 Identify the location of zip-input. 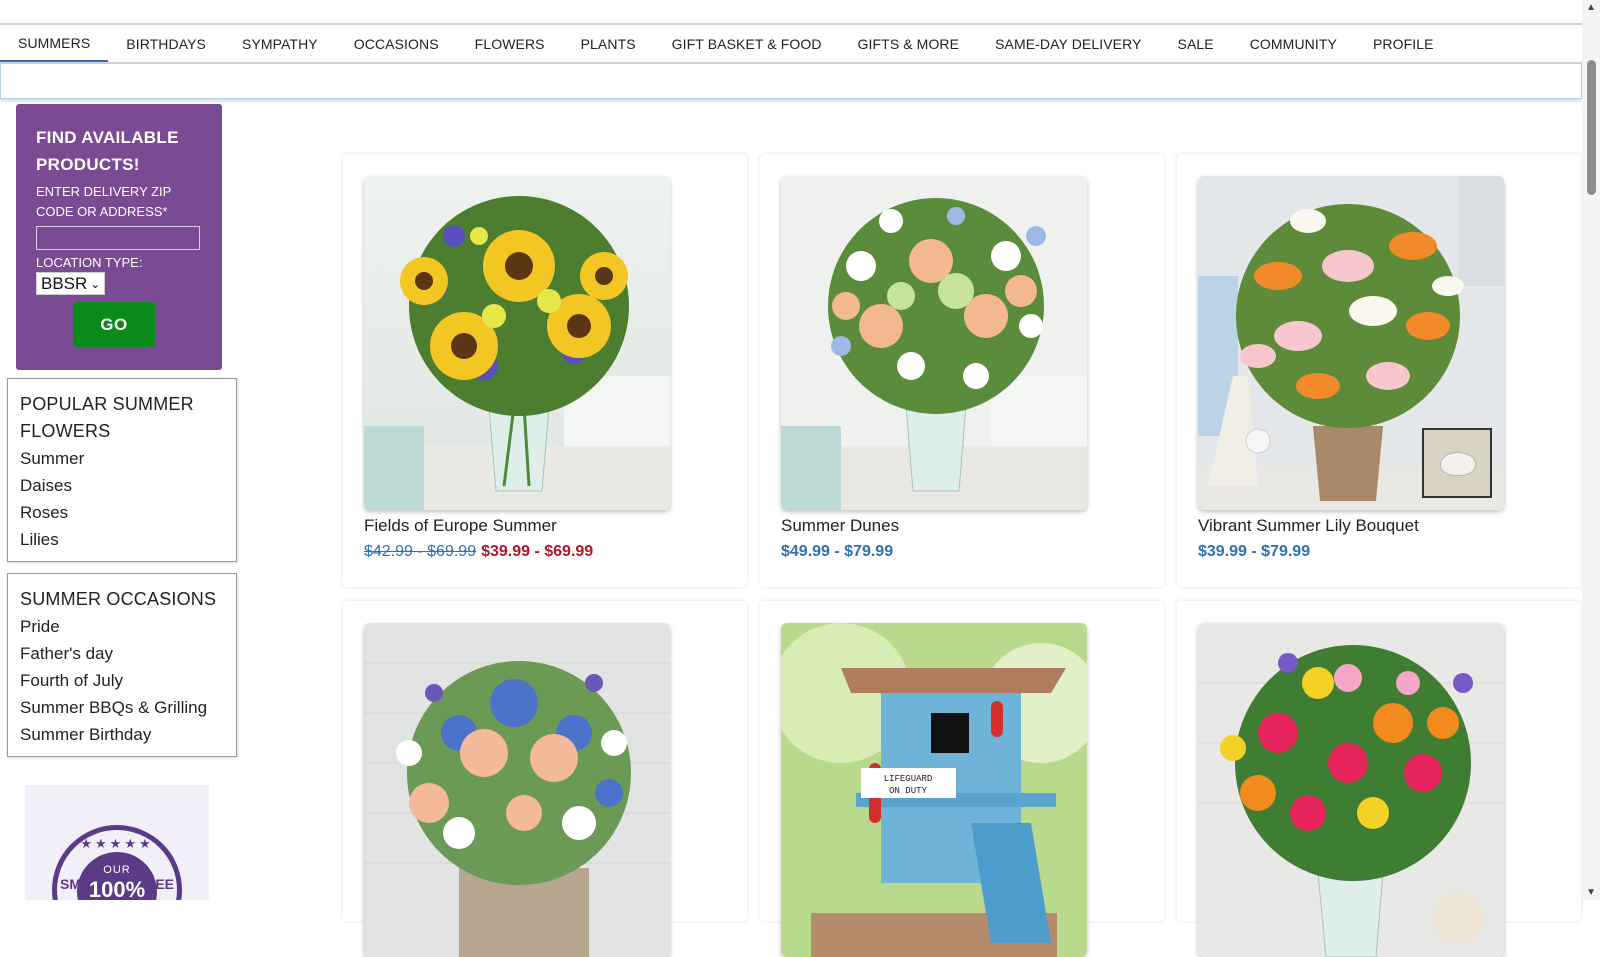
(118, 238).